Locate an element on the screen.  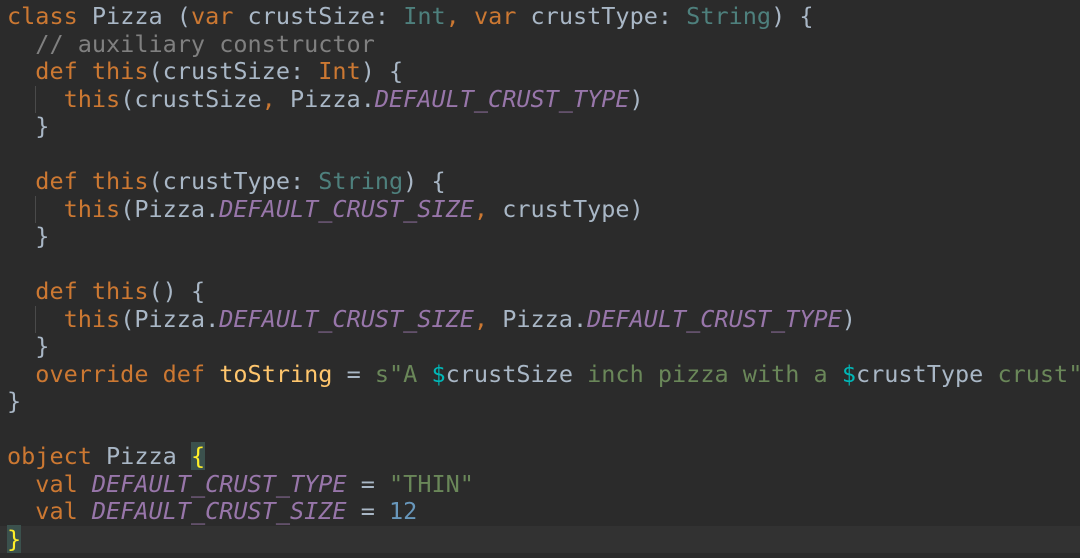
string-literal: "THIN" is located at coordinates (431, 483).